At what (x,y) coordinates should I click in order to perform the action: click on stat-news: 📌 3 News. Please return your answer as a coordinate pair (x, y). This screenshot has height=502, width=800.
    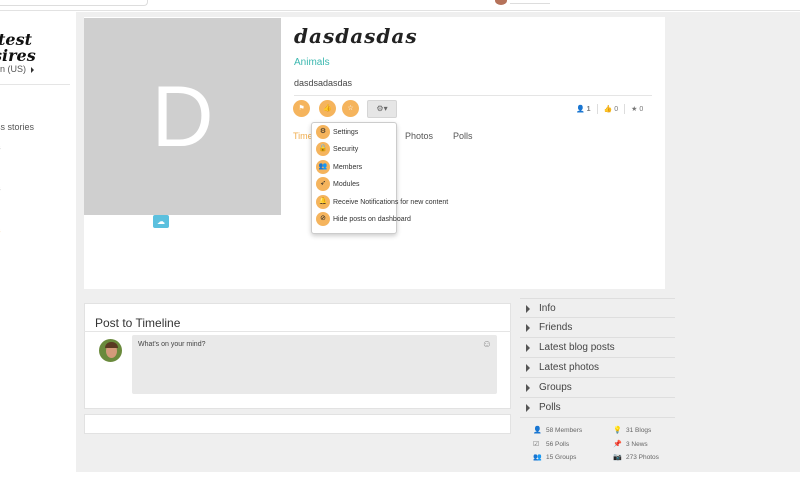
    Looking at the image, I should click on (630, 444).